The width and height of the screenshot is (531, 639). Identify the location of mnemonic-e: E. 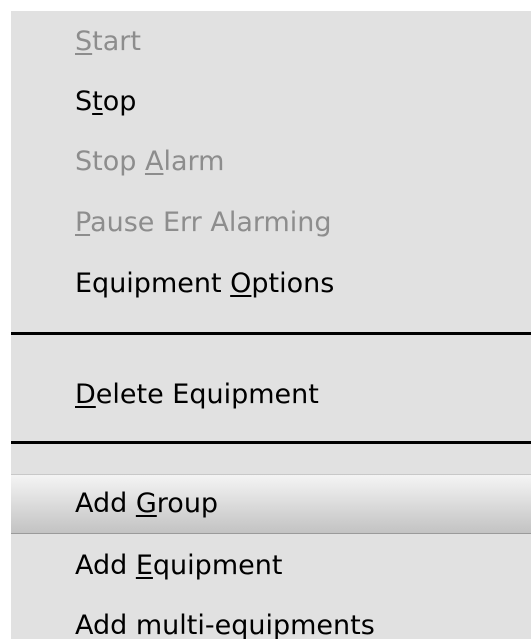
(144, 565).